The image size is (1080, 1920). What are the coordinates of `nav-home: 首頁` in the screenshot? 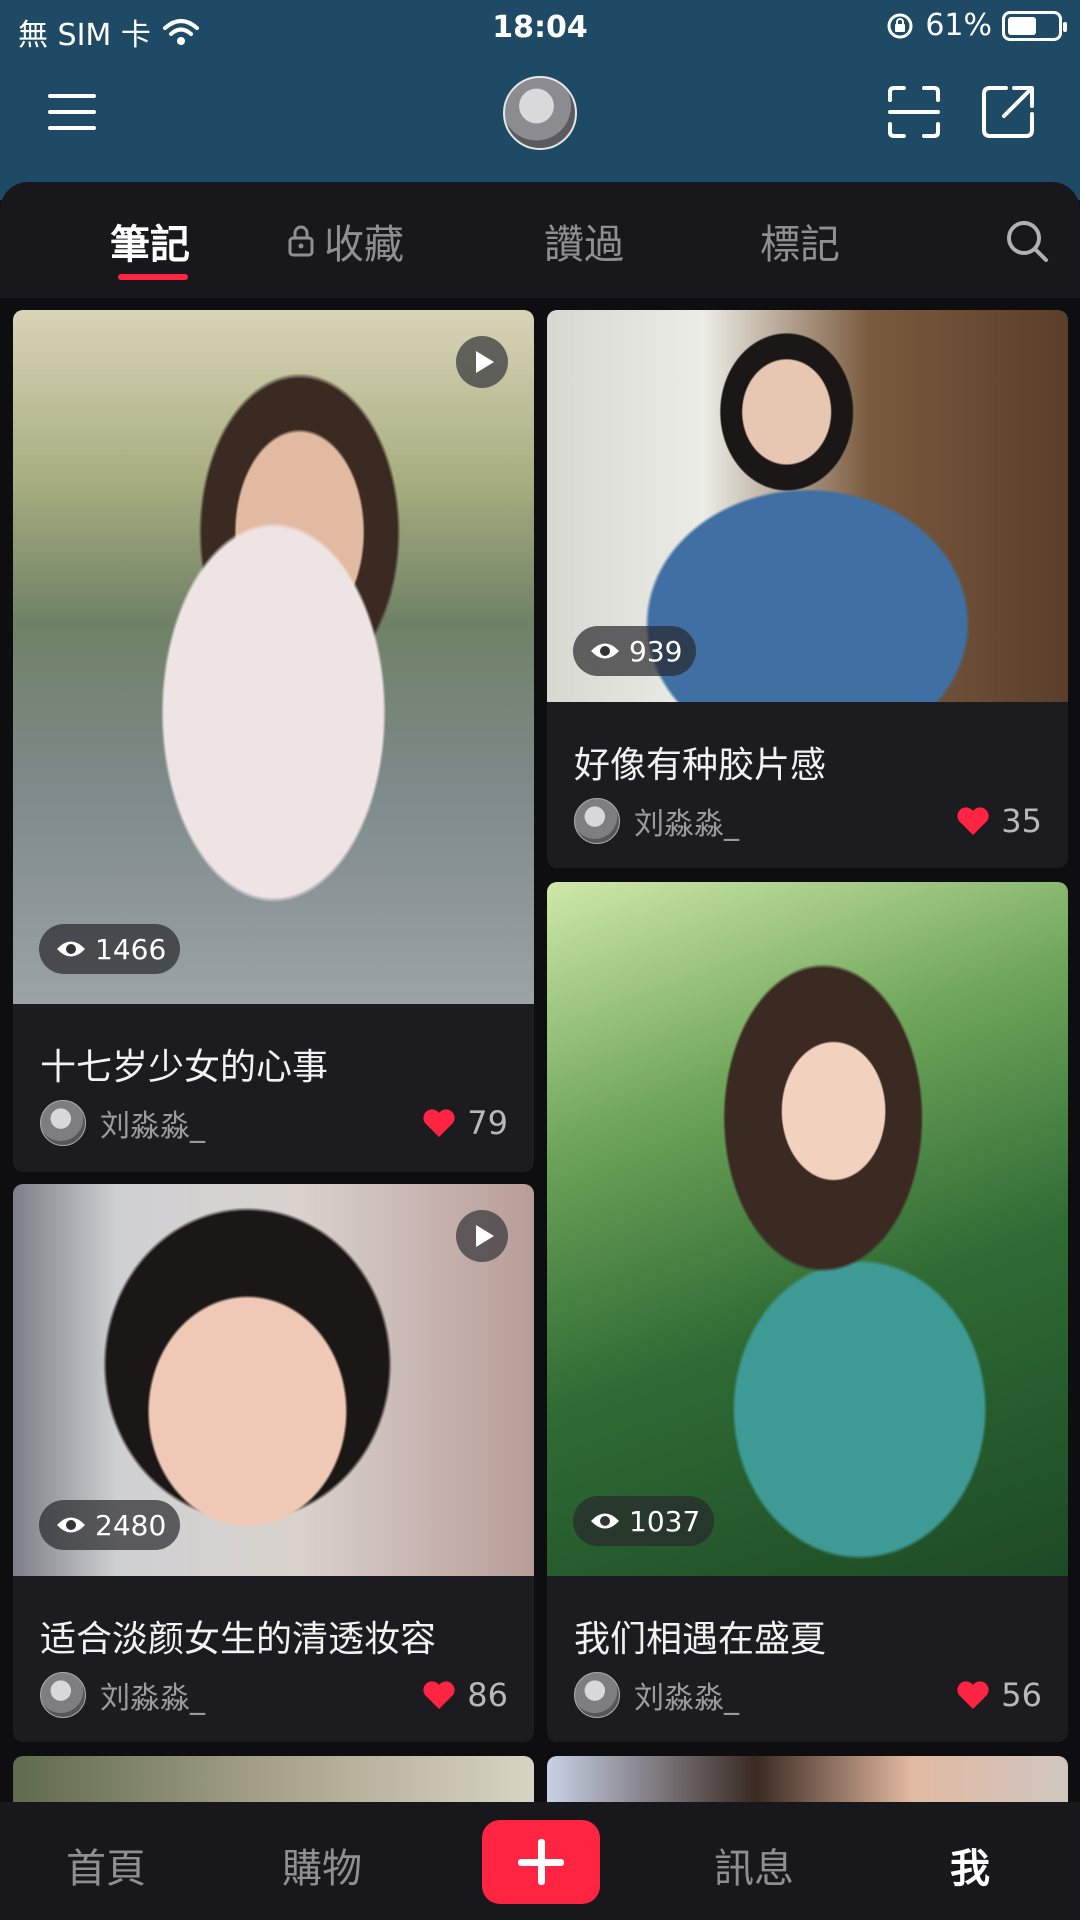 It's located at (106, 1865).